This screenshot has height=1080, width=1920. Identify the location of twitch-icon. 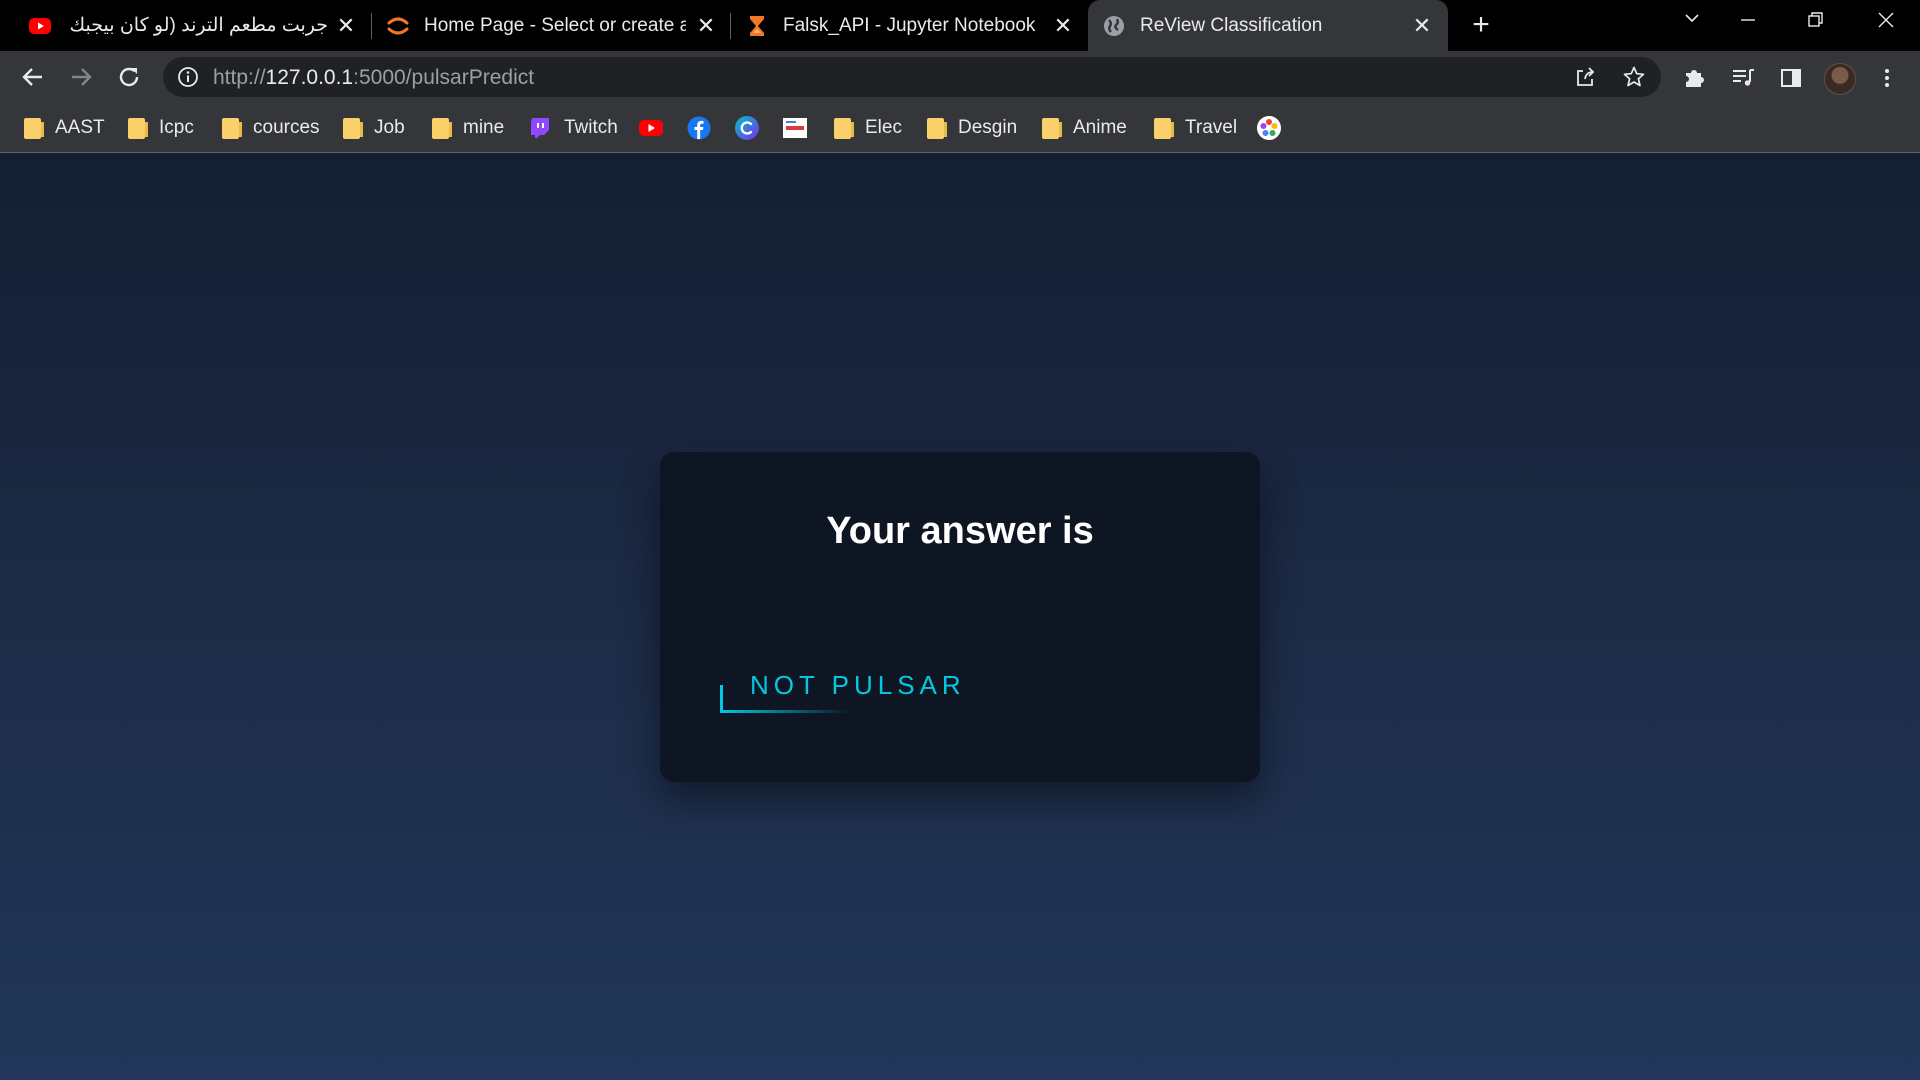
(540, 128).